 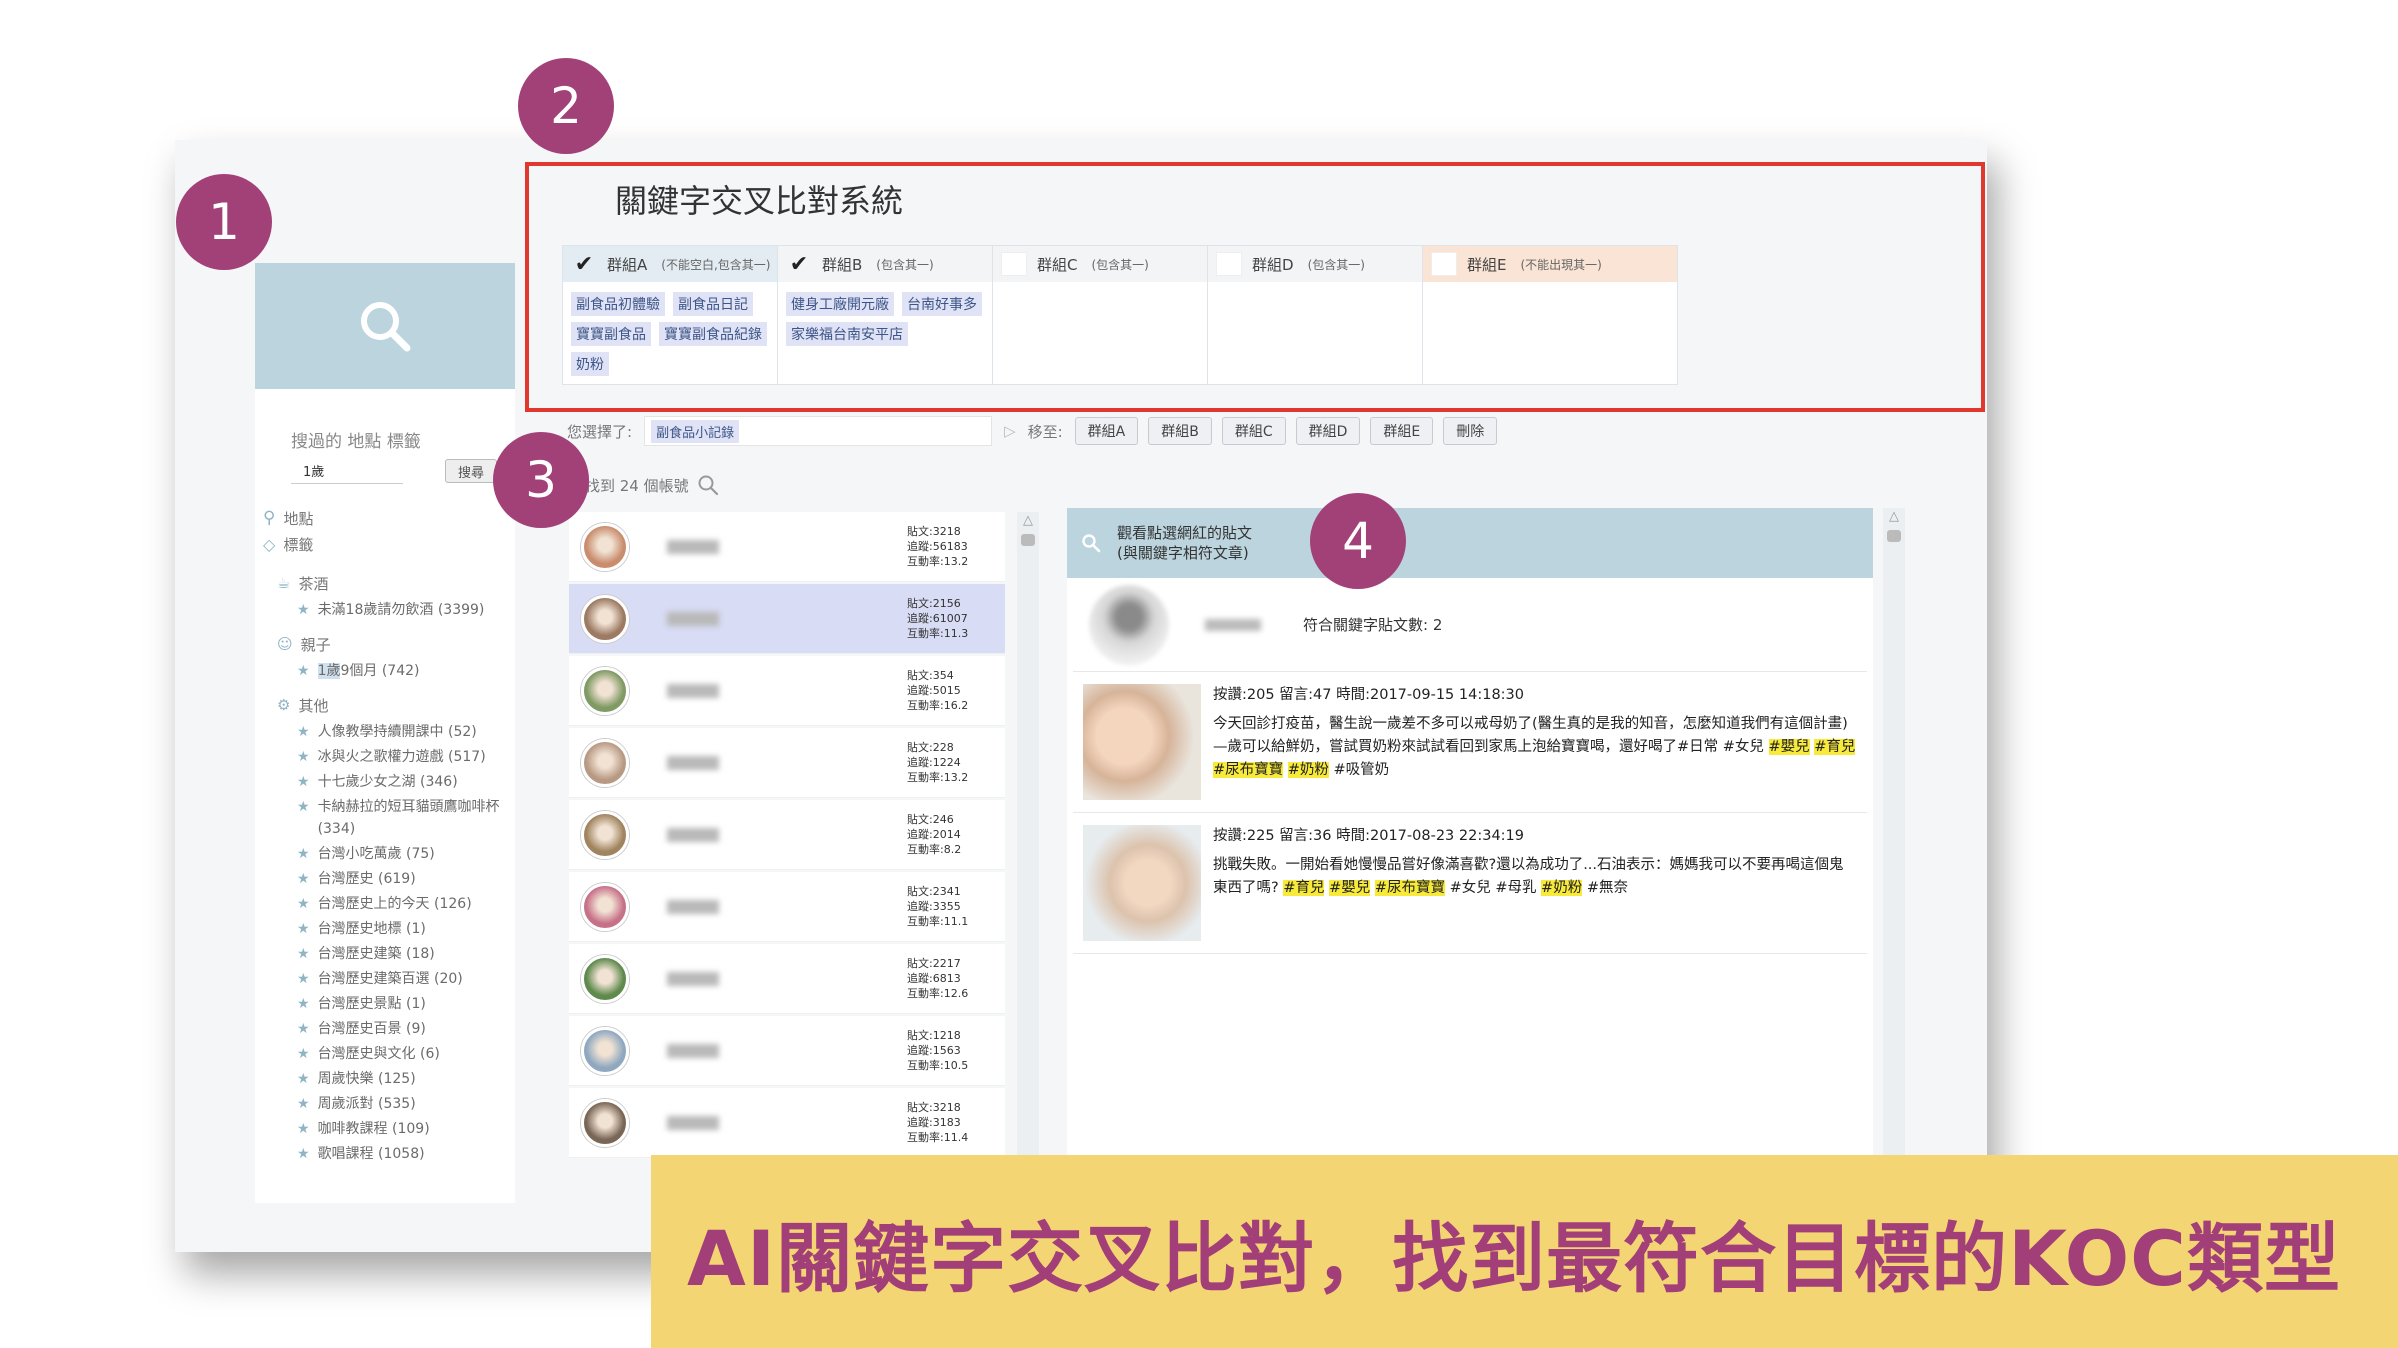 I want to click on group-tags, so click(x=1550, y=292).